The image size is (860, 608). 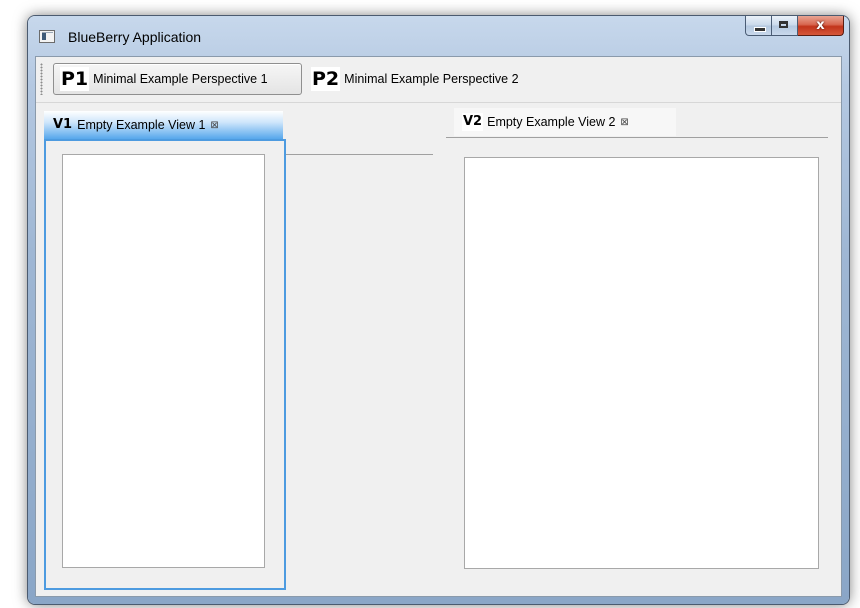 I want to click on view-2-close-icon: ⊠, so click(x=624, y=122).